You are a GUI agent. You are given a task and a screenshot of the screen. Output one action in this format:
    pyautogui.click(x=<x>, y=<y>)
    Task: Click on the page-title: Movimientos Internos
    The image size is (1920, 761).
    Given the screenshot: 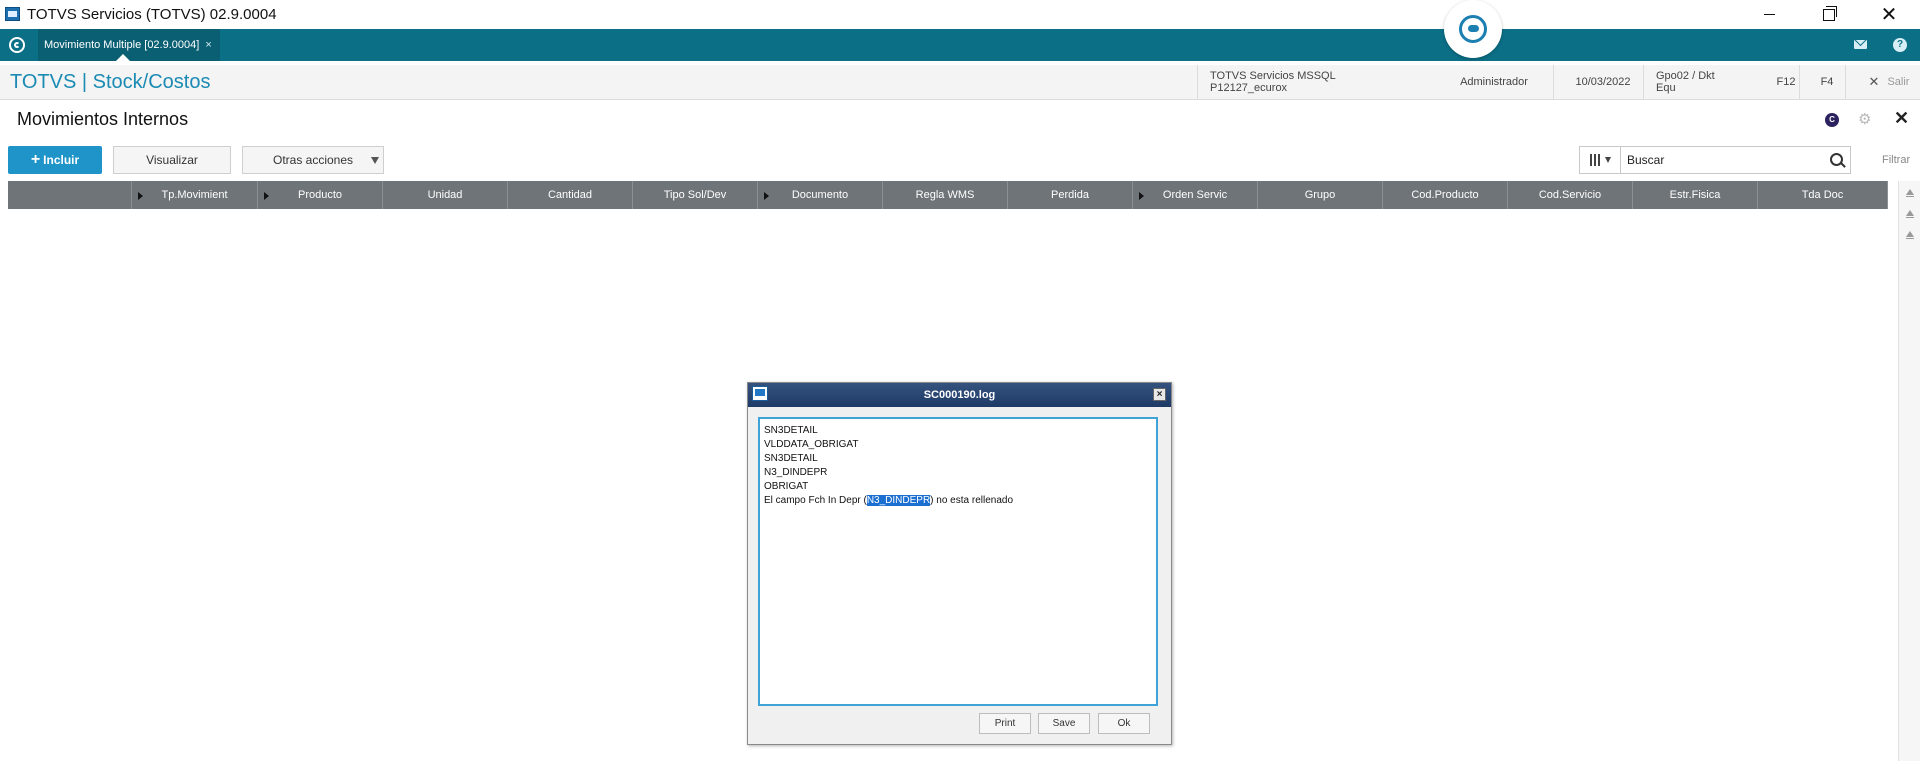 What is the action you would take?
    pyautogui.click(x=103, y=119)
    